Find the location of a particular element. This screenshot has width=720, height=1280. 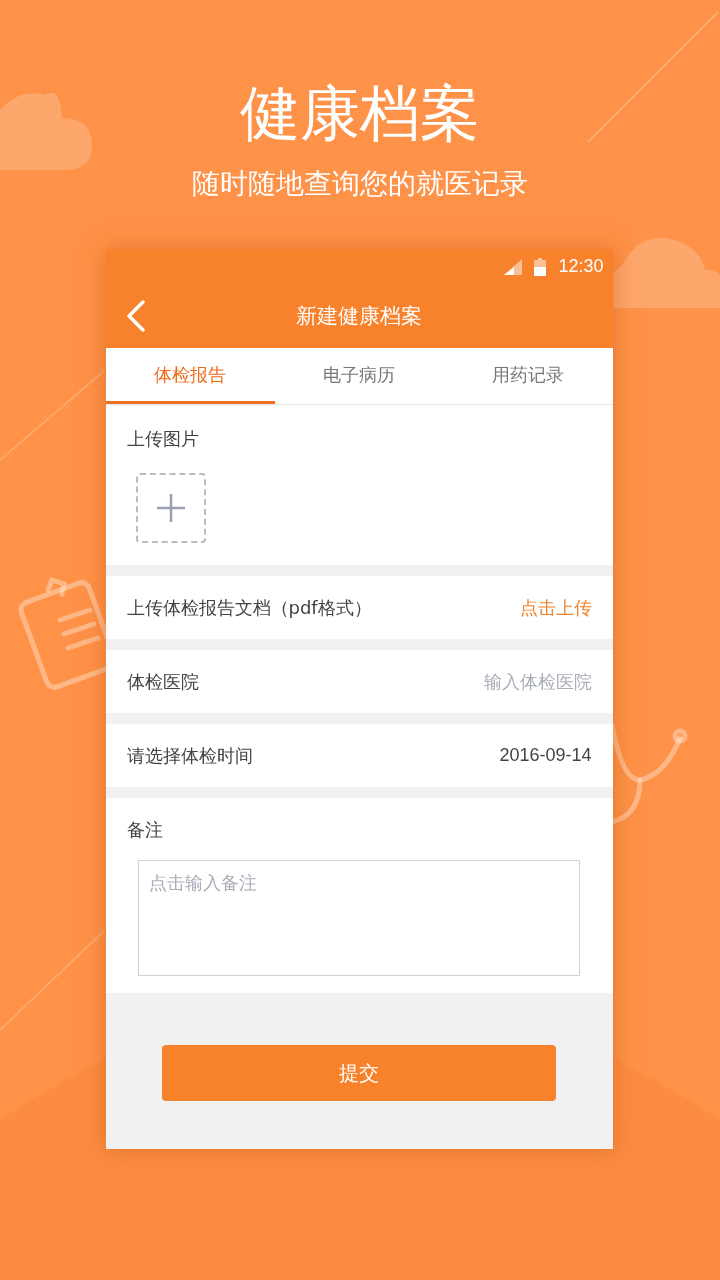

submit-button: 提交 is located at coordinates (359, 1073).